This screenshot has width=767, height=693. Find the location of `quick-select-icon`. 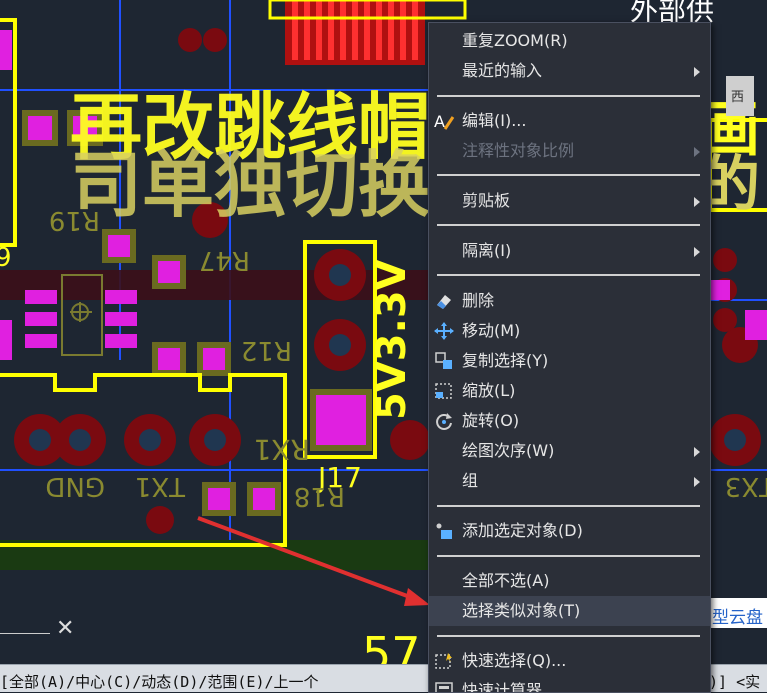

quick-select-icon is located at coordinates (444, 661).